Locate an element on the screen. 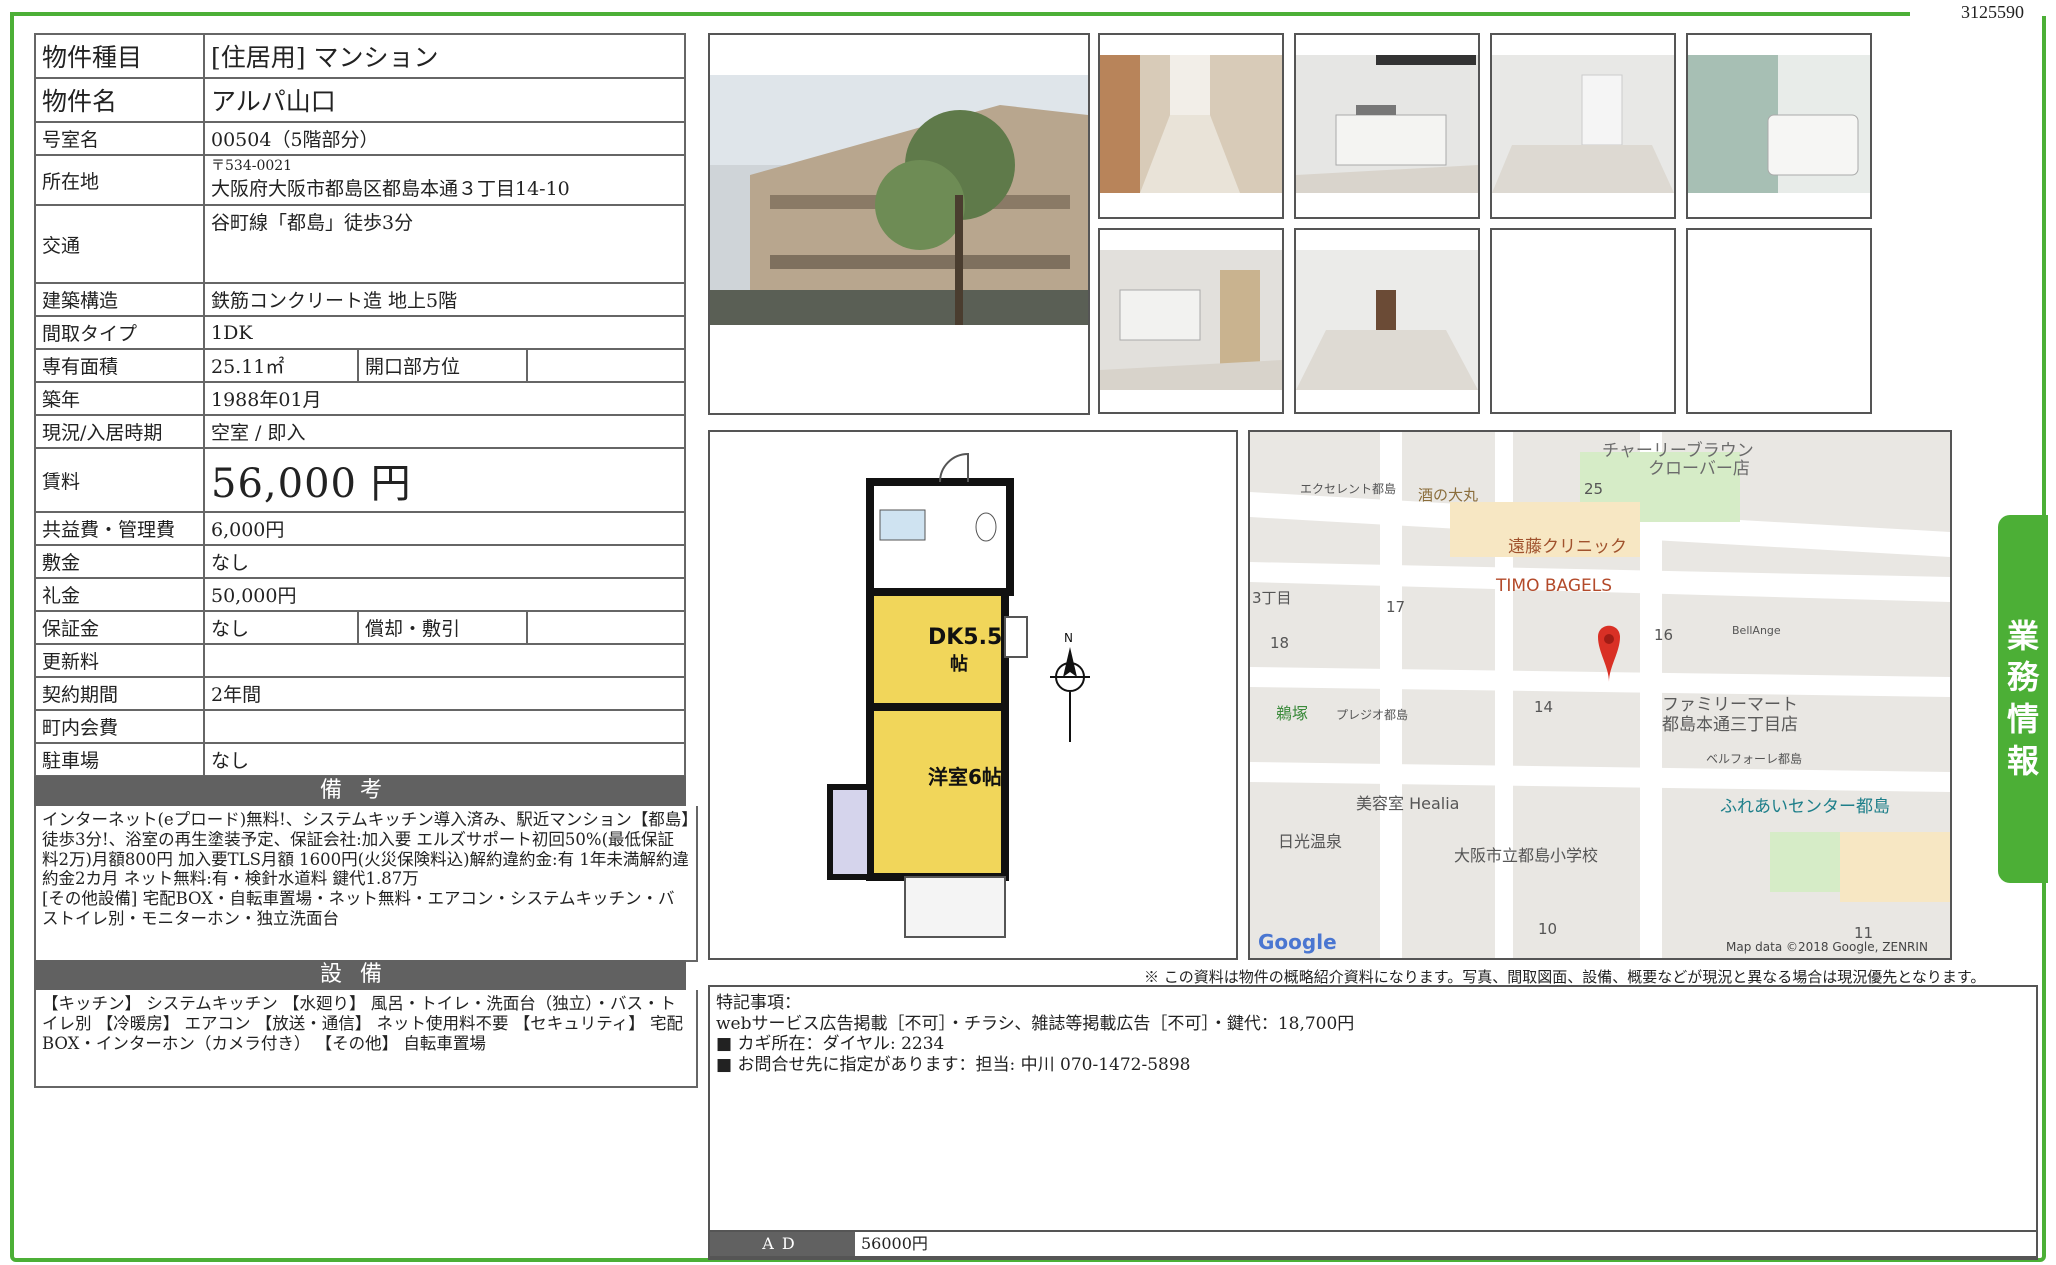 The image size is (2056, 1265). ad-row: AD 56000円 is located at coordinates (1373, 1244).